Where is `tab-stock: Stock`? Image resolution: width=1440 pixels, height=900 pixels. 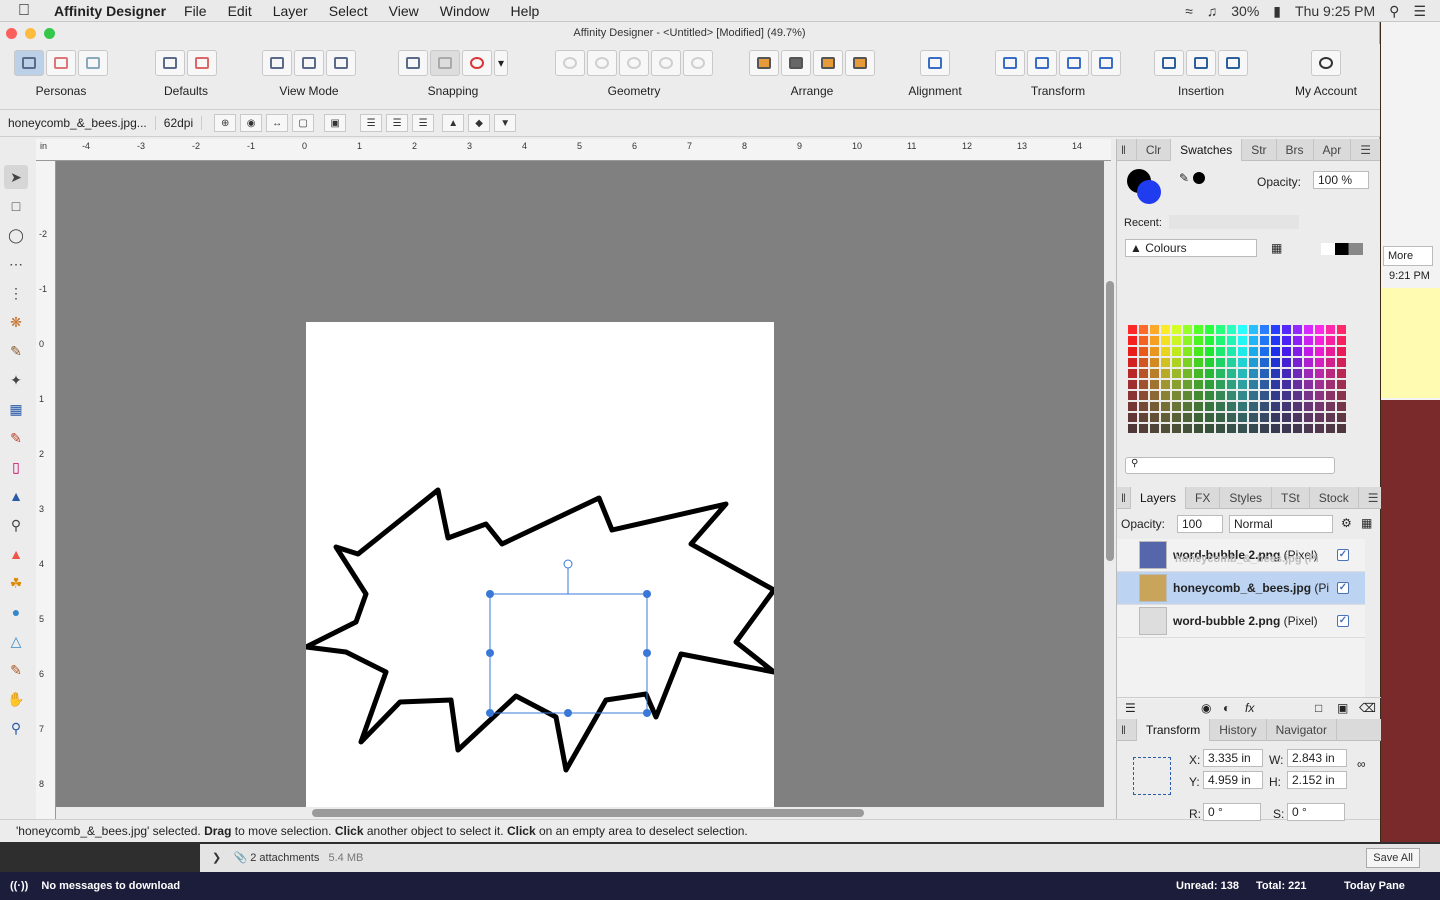 tab-stock: Stock is located at coordinates (1334, 497).